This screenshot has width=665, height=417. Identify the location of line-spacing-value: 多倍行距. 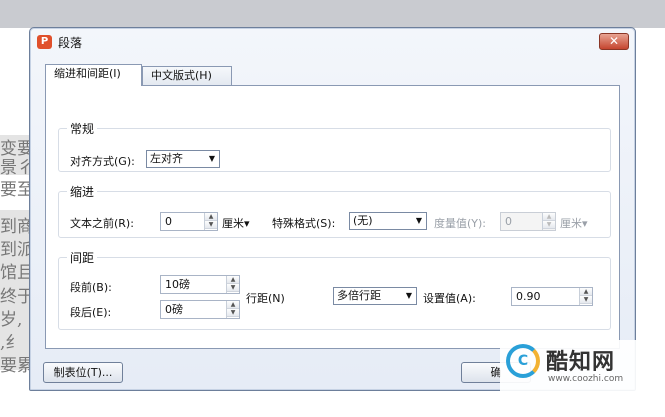
(359, 295).